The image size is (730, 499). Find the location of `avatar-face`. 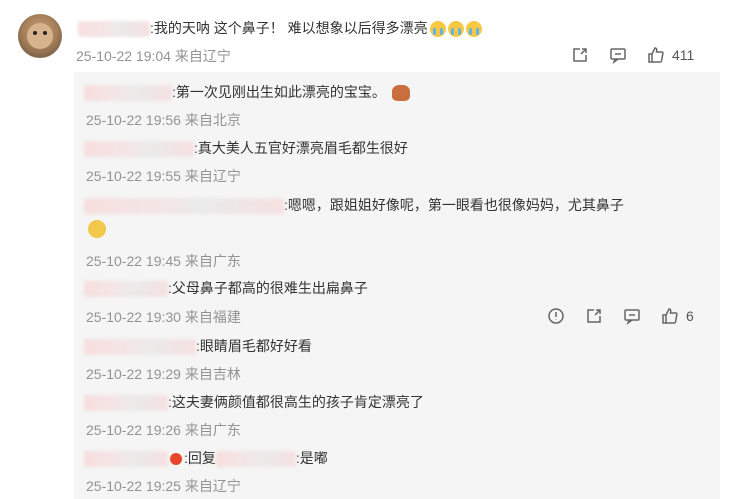

avatar-face is located at coordinates (40, 36).